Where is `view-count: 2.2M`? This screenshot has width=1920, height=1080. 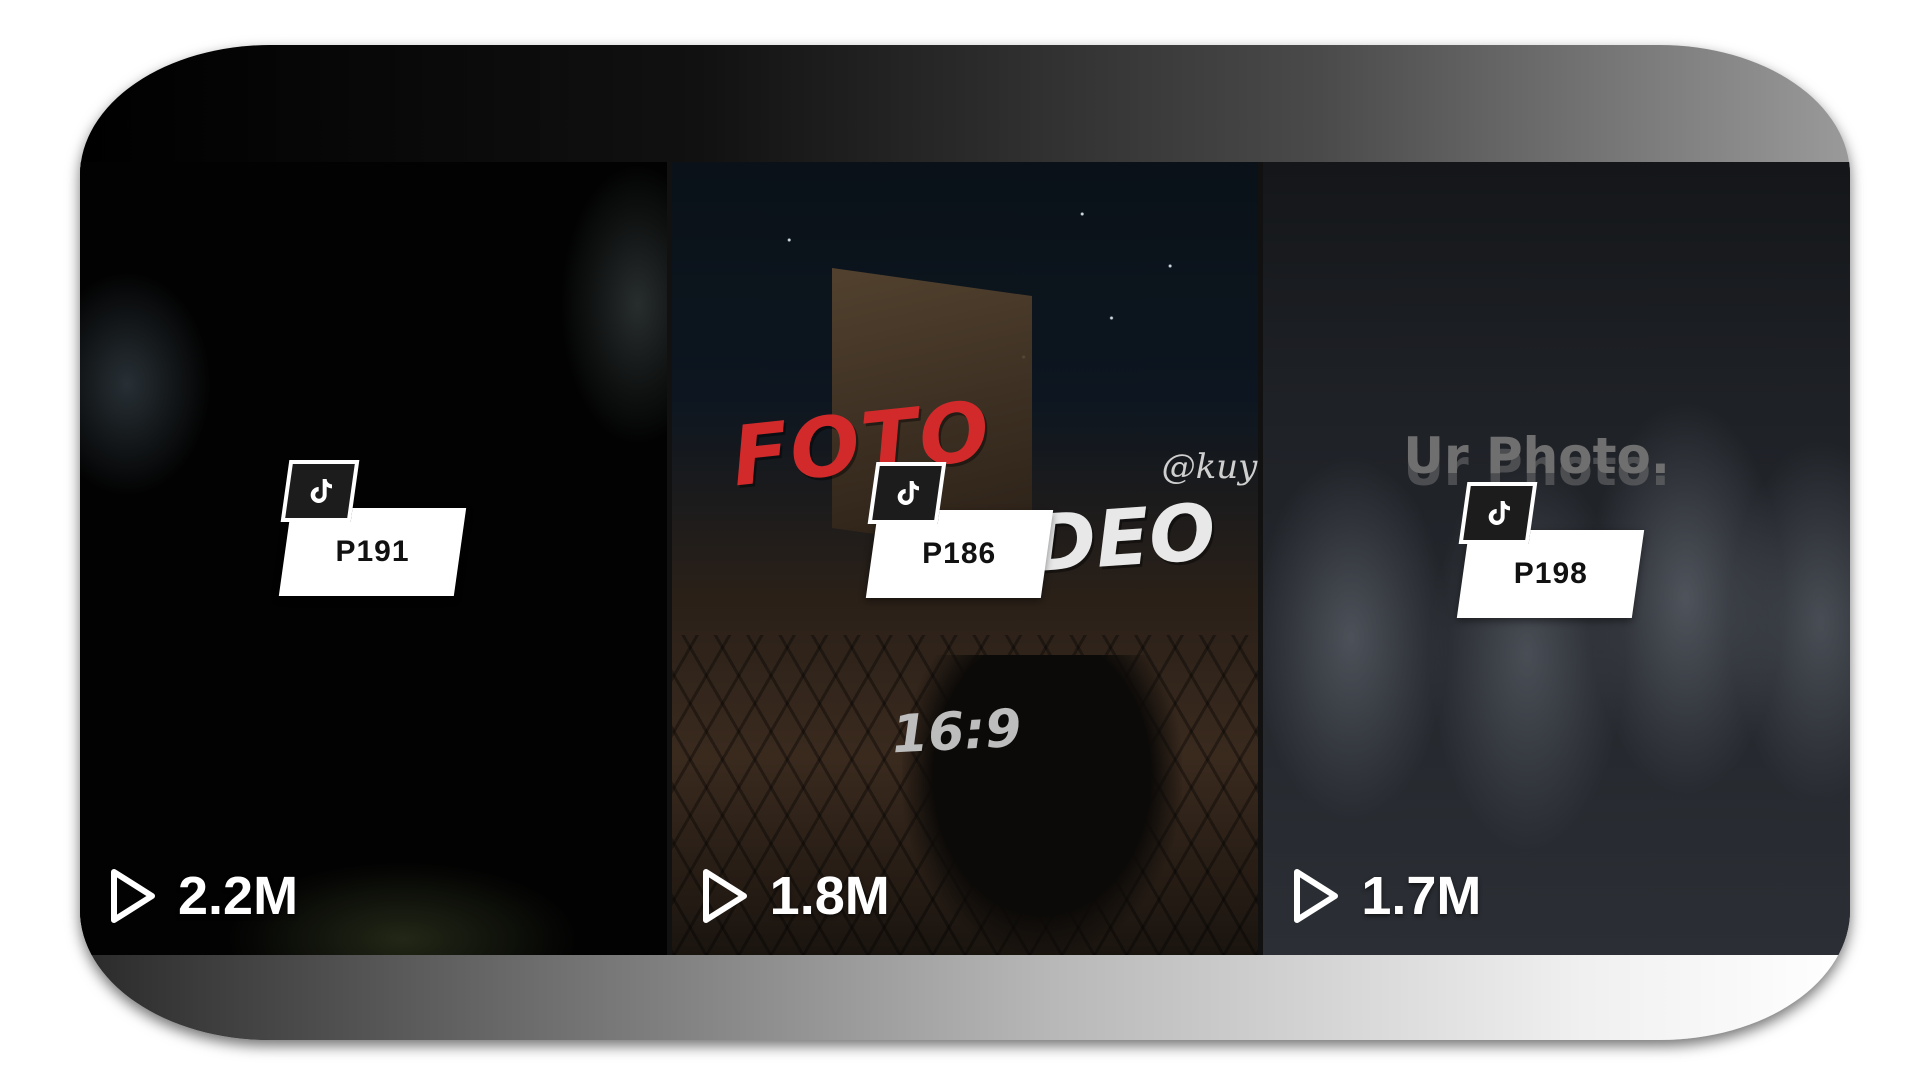 view-count: 2.2M is located at coordinates (203, 896).